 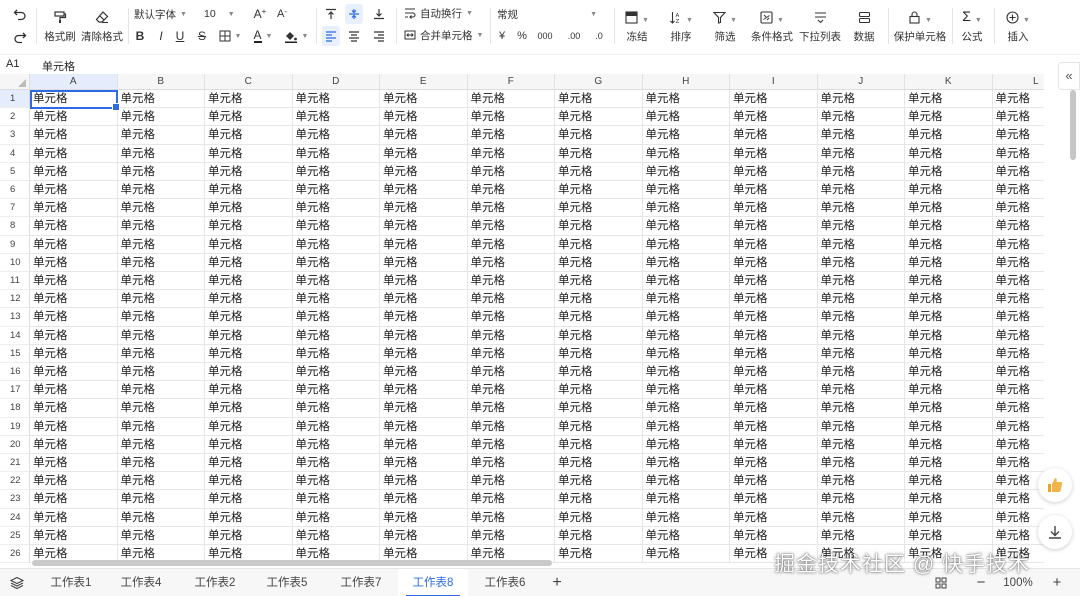 What do you see at coordinates (1018, 336) in the screenshot?
I see `cell-l14: 单元格` at bounding box center [1018, 336].